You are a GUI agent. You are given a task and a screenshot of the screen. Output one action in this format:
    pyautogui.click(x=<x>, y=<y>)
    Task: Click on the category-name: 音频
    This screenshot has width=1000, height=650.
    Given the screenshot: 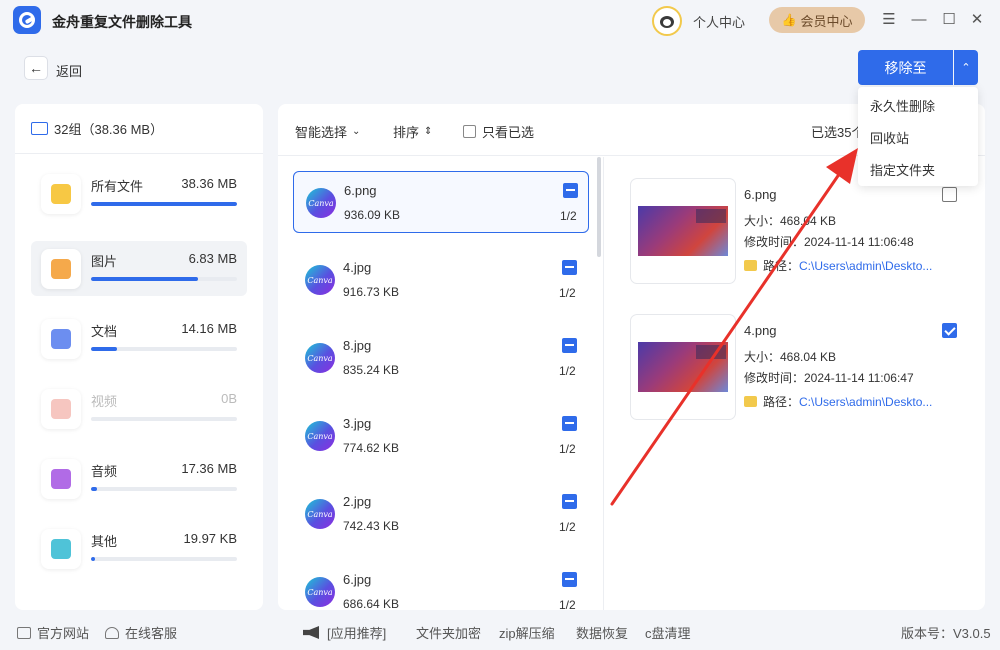 What is the action you would take?
    pyautogui.click(x=104, y=471)
    